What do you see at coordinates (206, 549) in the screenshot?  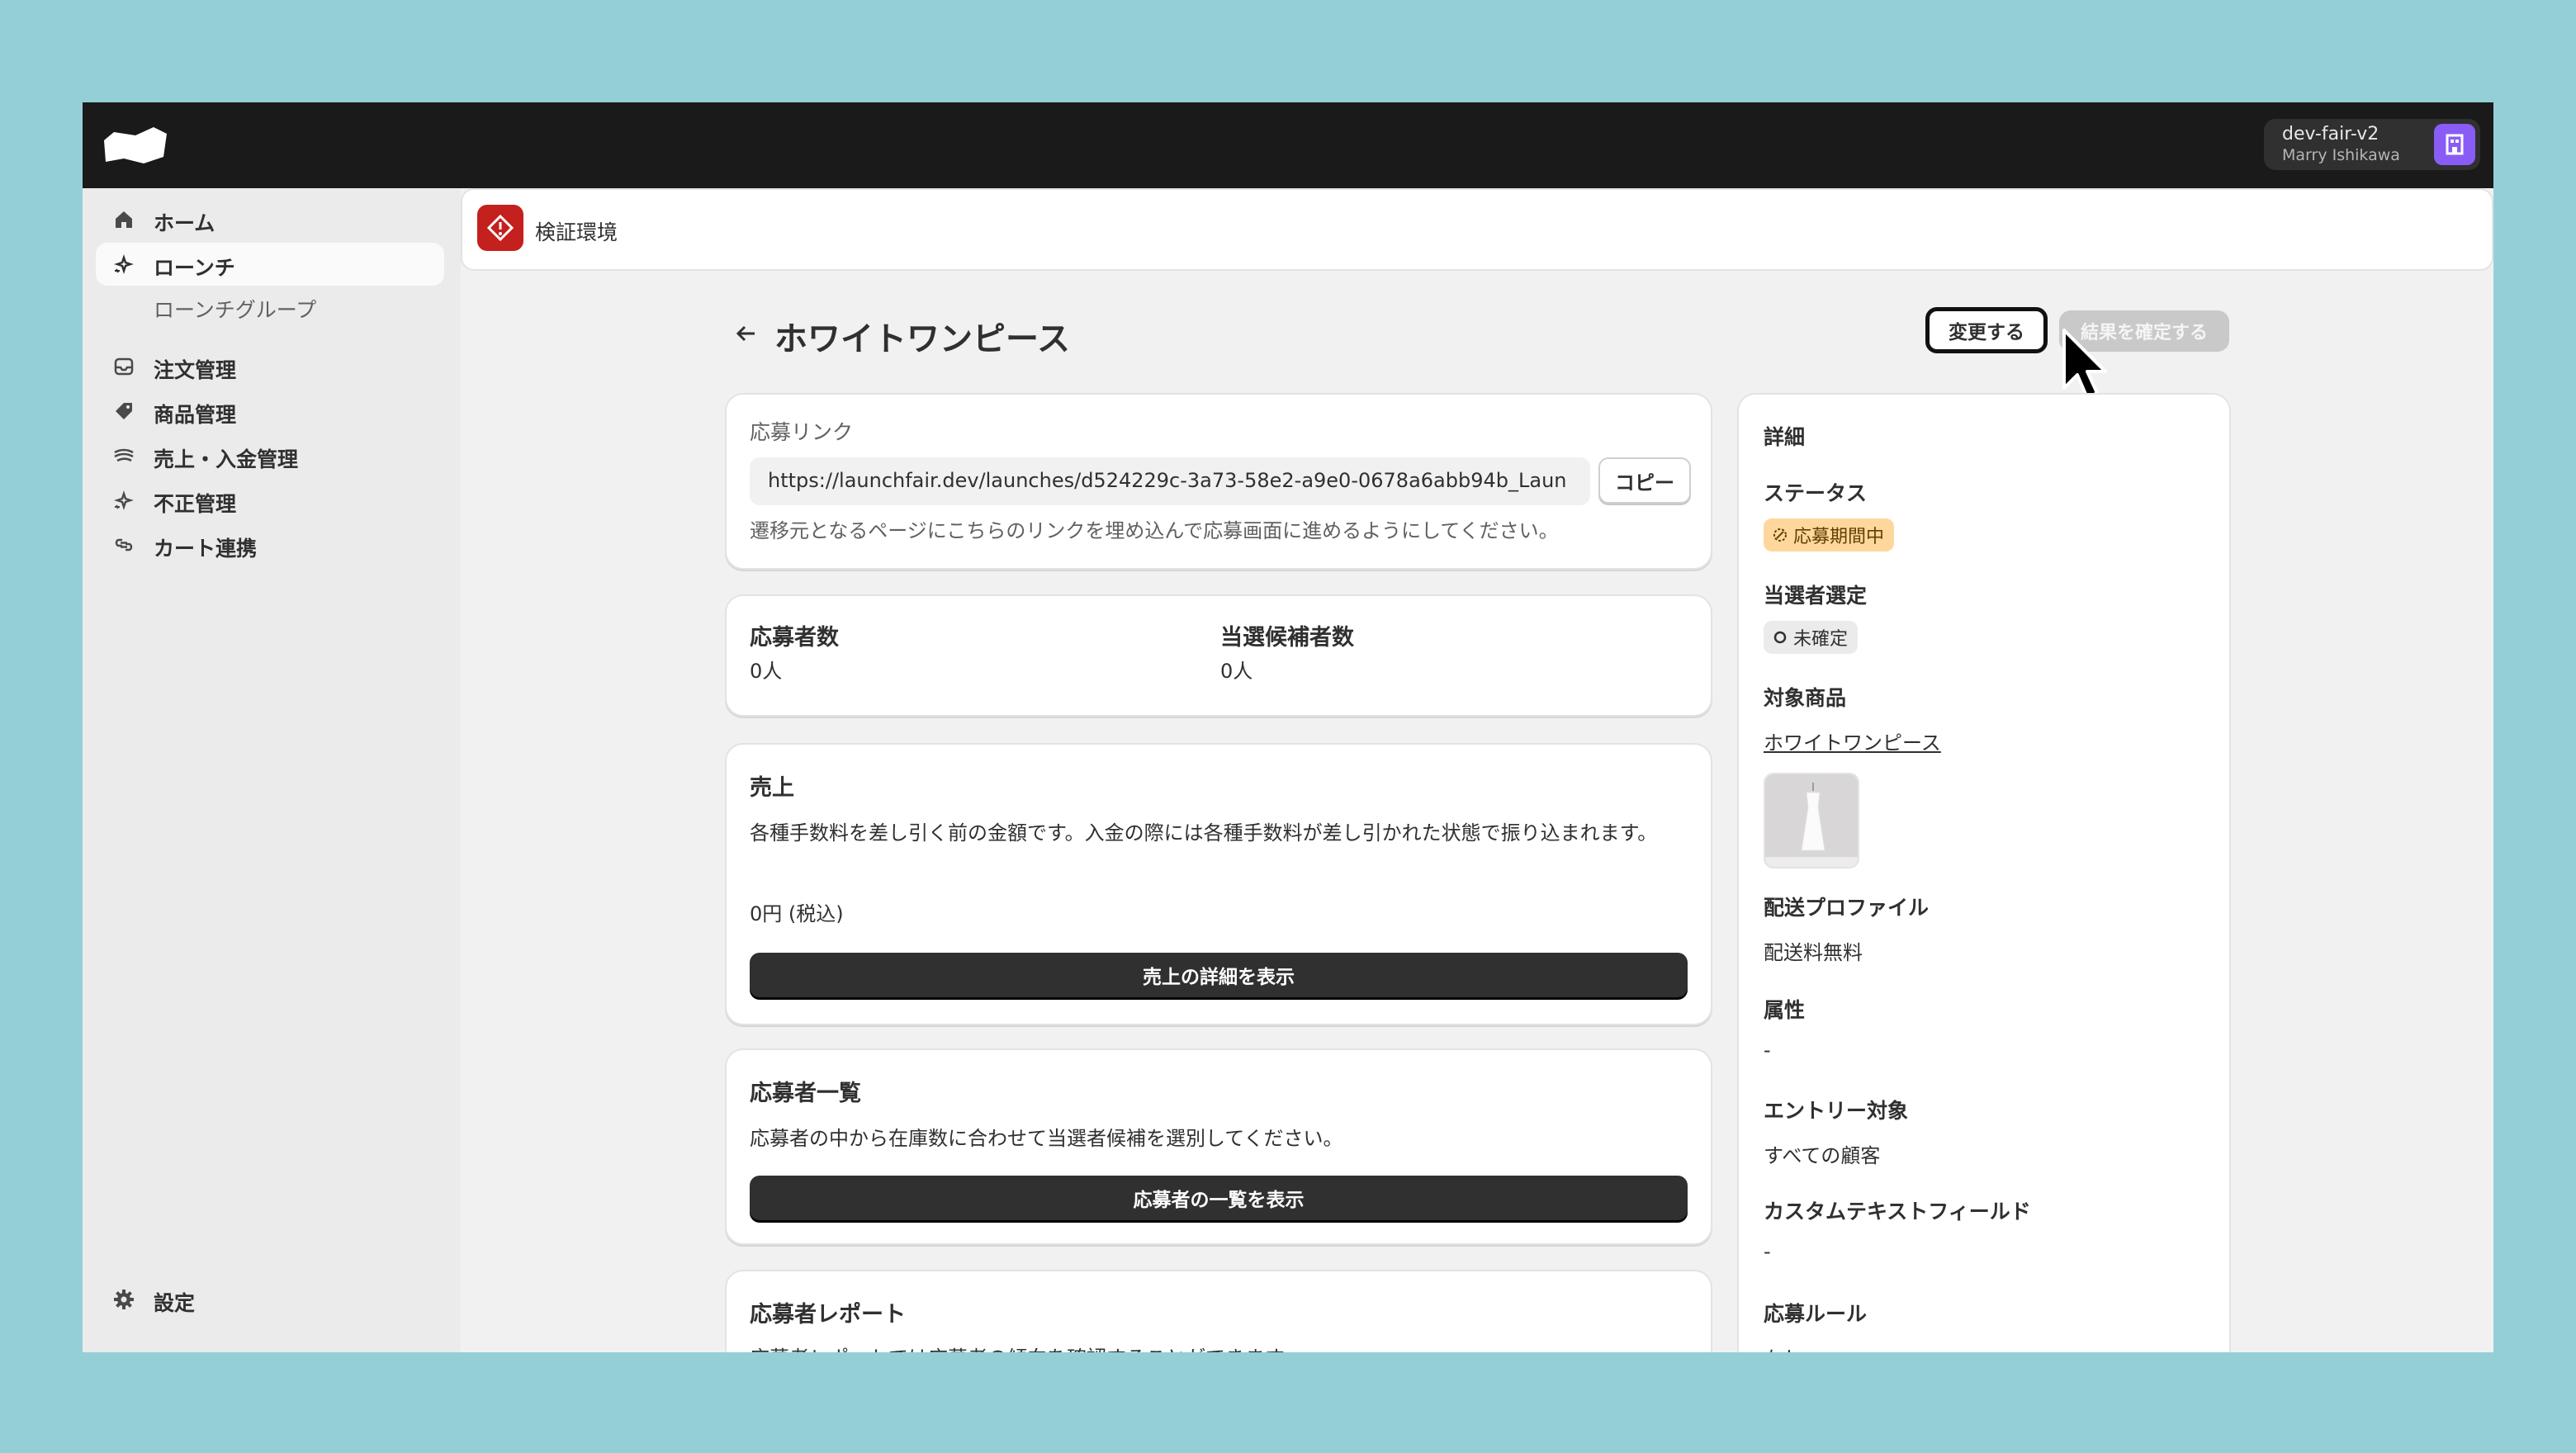 I see `sidebar-item-label: カート連携` at bounding box center [206, 549].